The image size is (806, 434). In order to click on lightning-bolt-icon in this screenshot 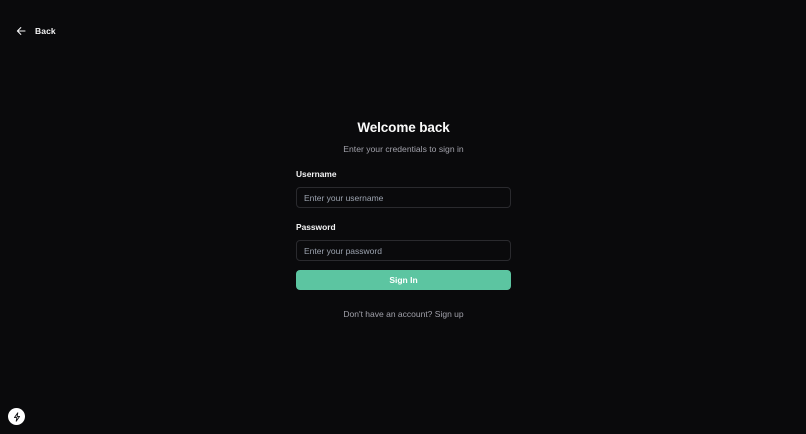, I will do `click(17, 416)`.